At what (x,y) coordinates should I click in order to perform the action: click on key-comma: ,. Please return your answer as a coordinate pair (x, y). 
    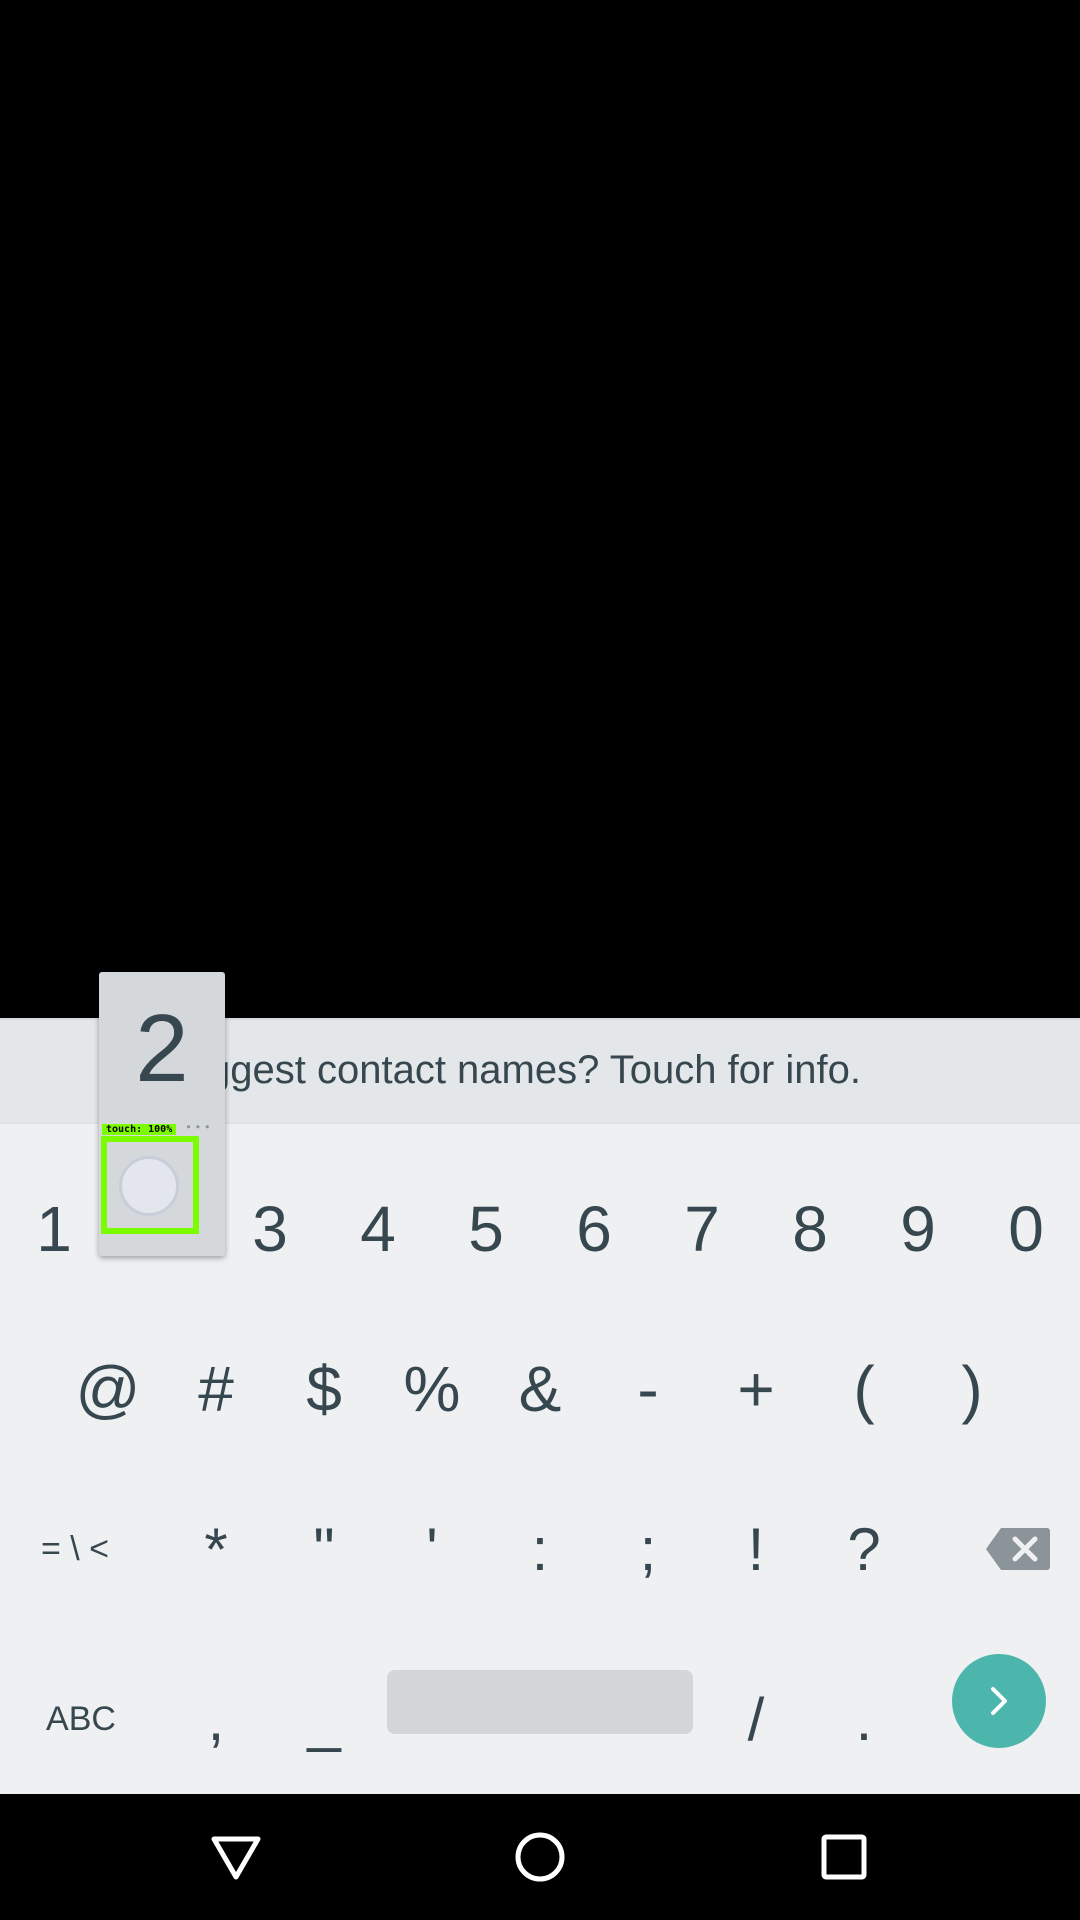
    Looking at the image, I should click on (216, 1719).